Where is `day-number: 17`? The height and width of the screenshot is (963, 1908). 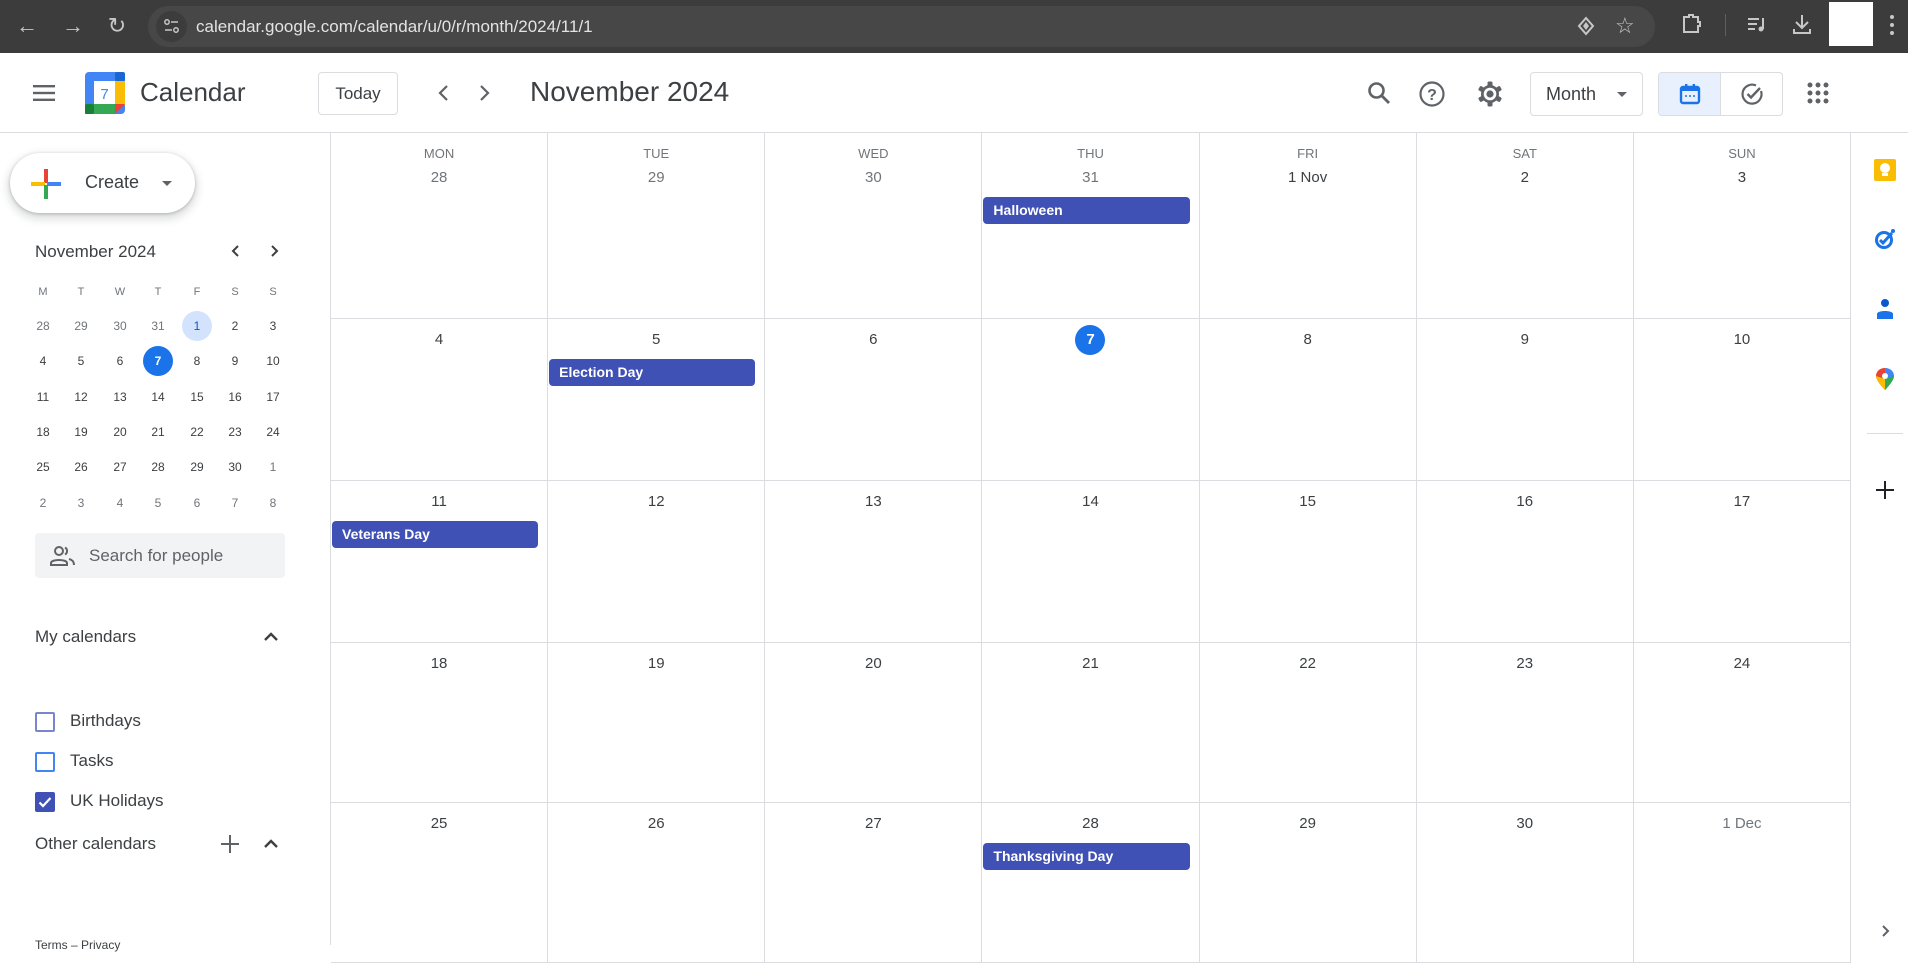 day-number: 17 is located at coordinates (1742, 501).